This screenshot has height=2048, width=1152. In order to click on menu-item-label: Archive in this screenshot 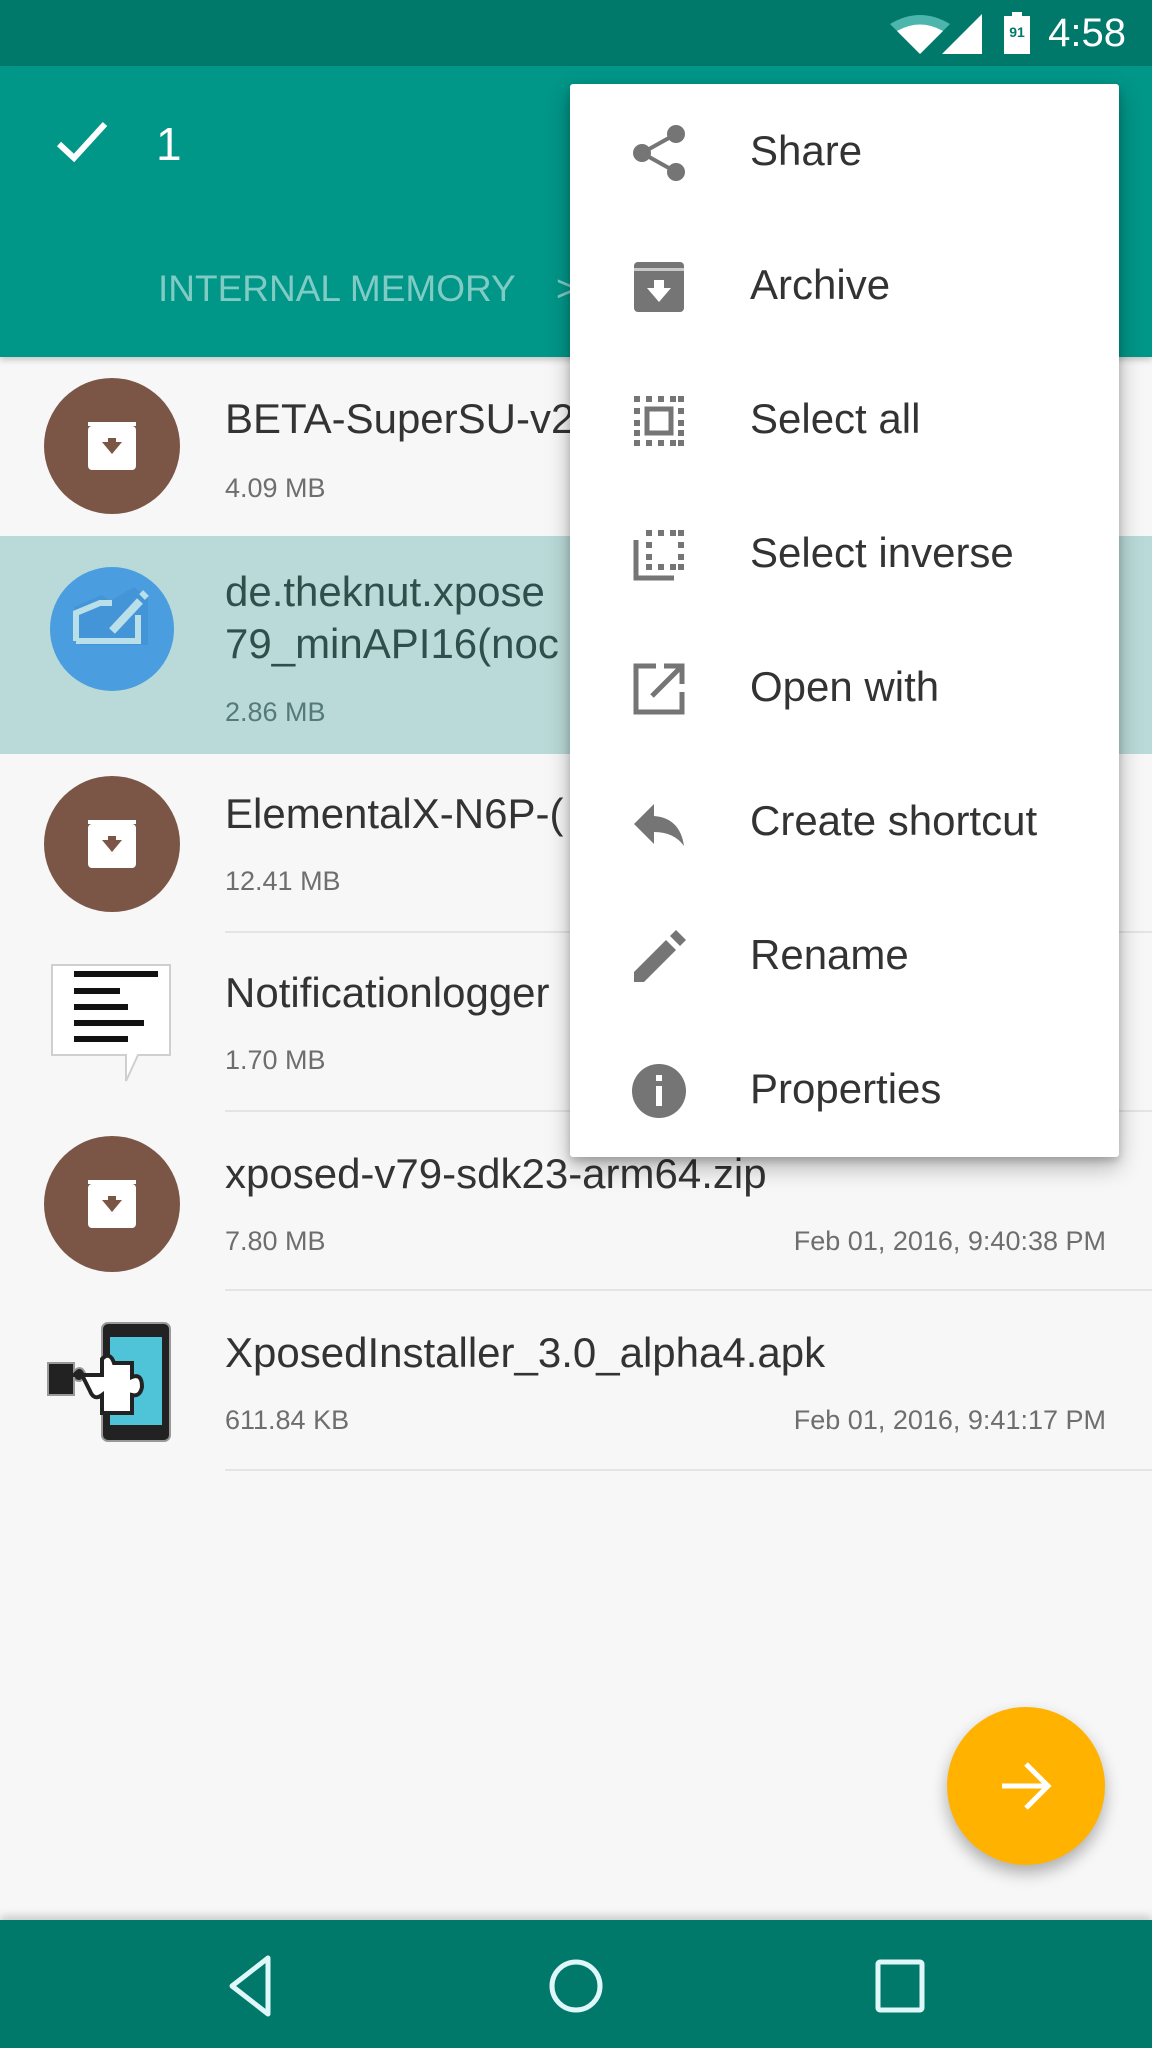, I will do `click(820, 284)`.